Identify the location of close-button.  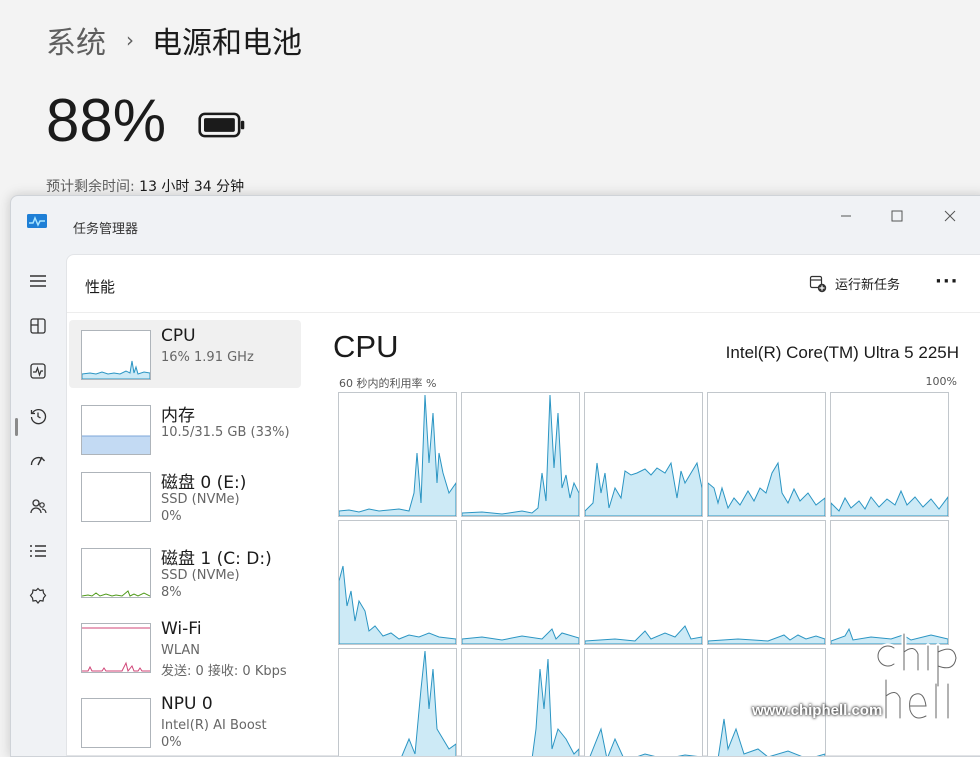
(950, 216).